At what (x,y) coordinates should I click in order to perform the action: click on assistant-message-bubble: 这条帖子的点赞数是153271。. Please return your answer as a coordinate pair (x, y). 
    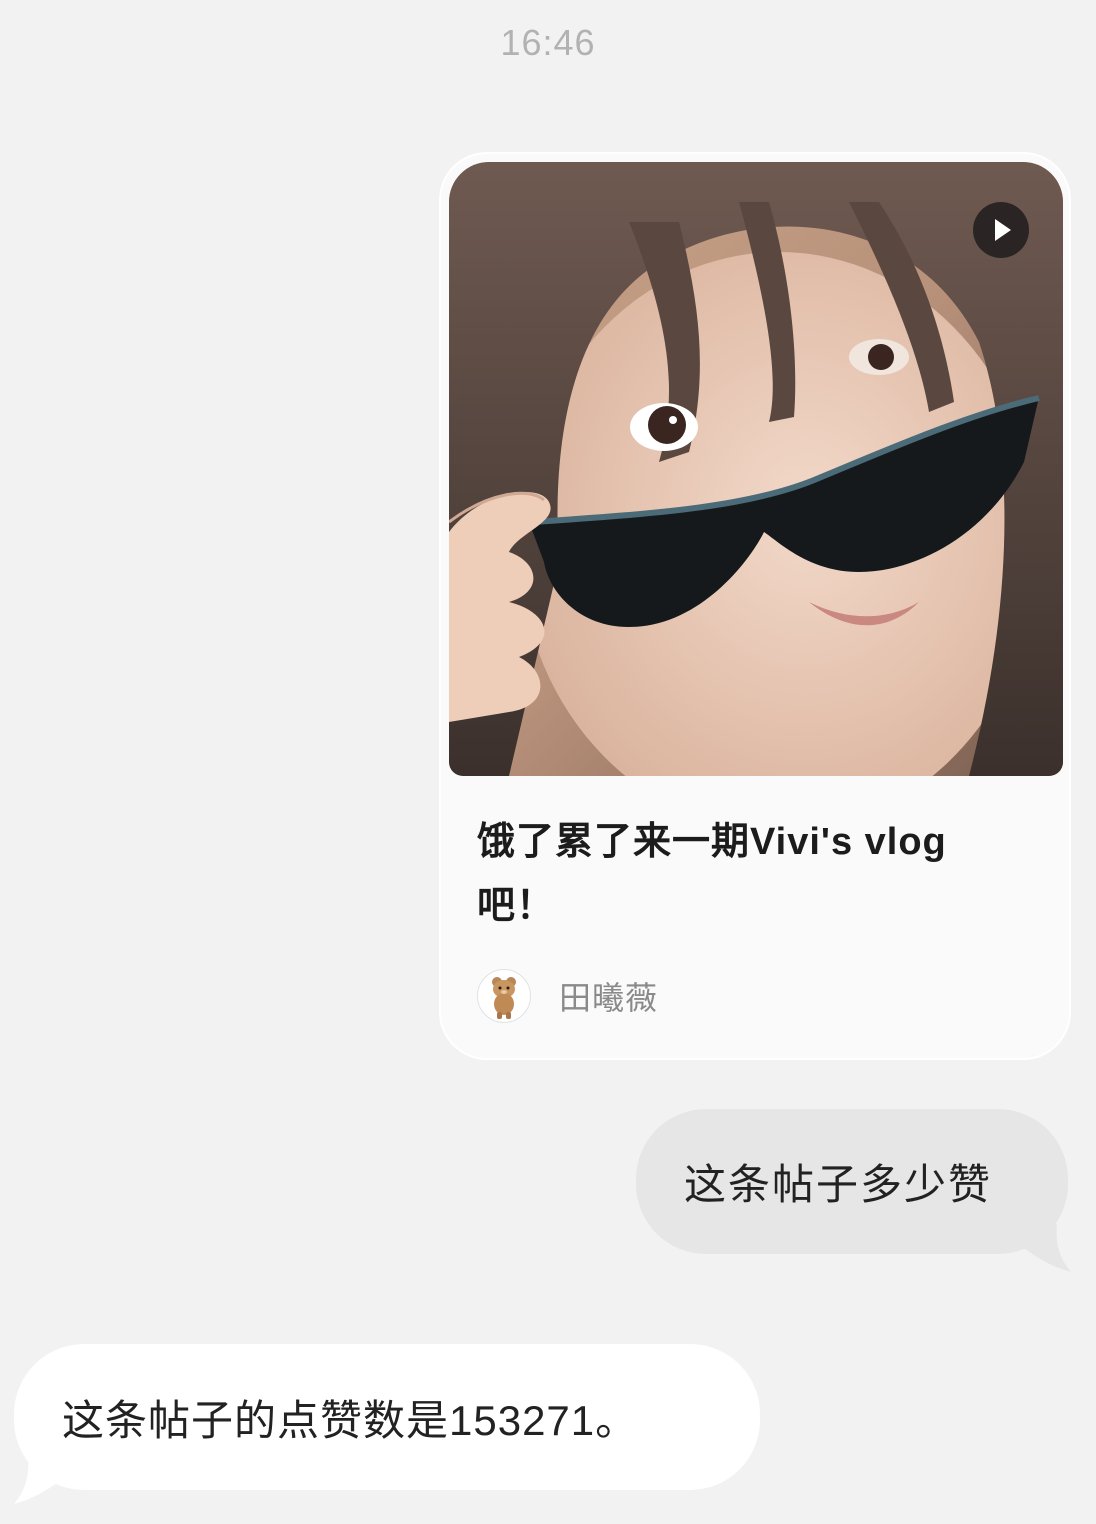
    Looking at the image, I should click on (387, 1417).